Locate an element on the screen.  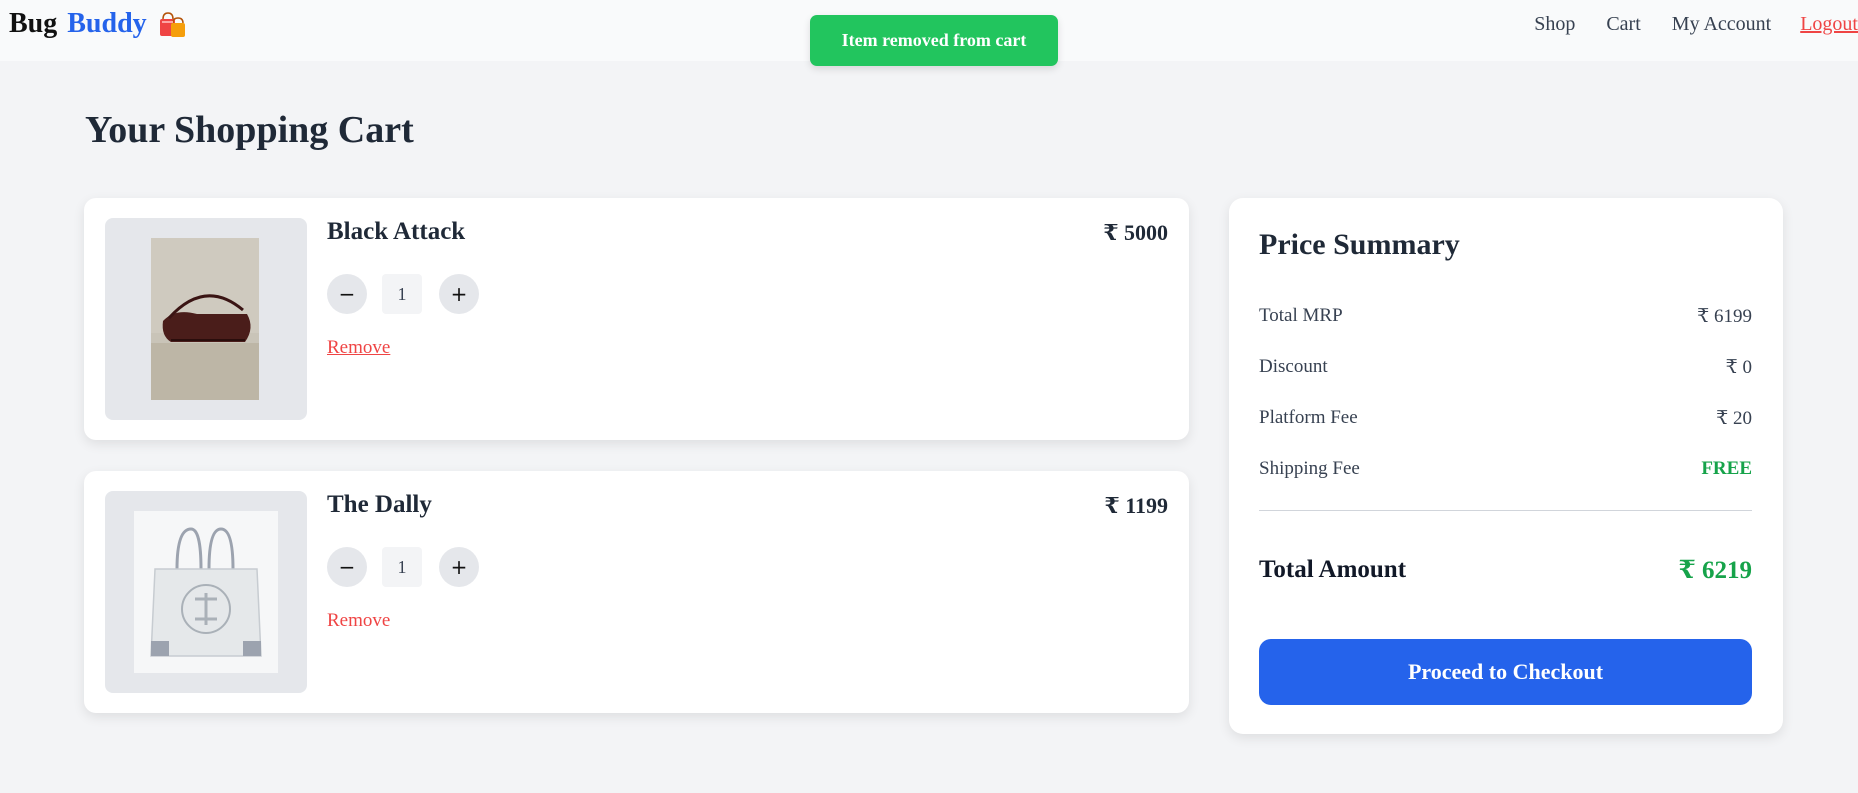
summary-label: Discount is located at coordinates (1293, 366).